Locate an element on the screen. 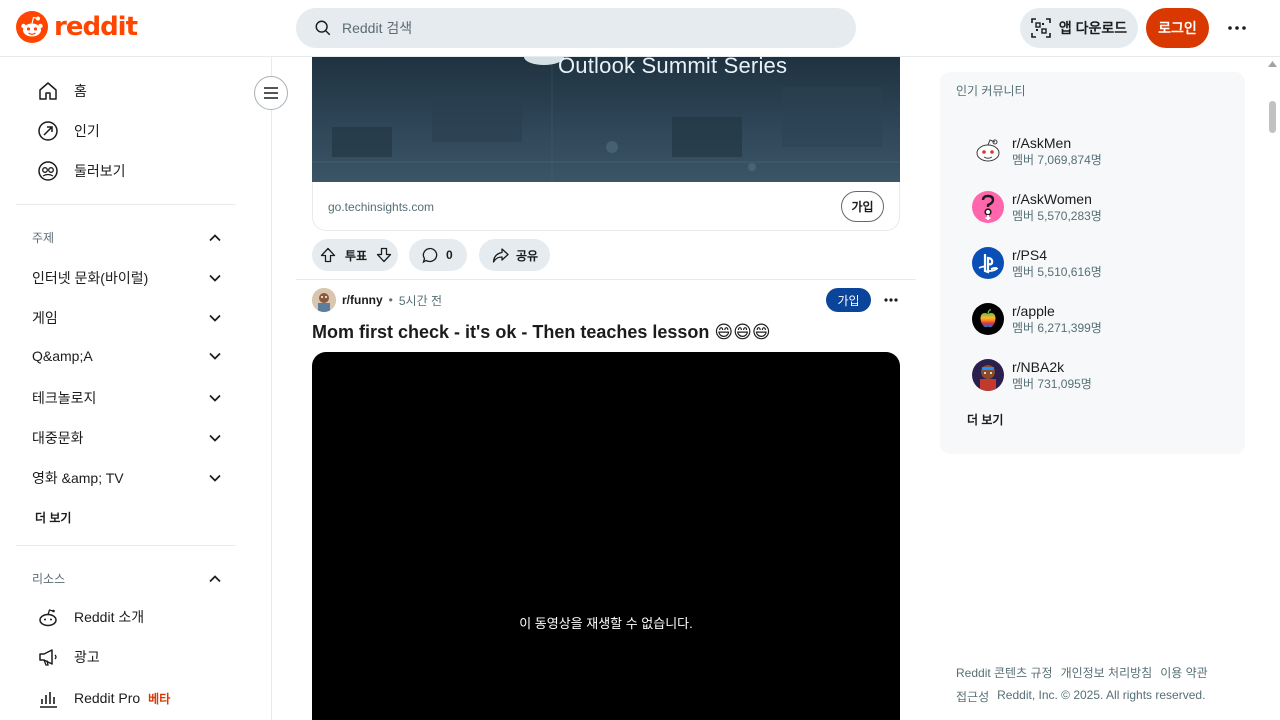 The height and width of the screenshot is (720, 1280). post-join-button: 가입 is located at coordinates (848, 300).